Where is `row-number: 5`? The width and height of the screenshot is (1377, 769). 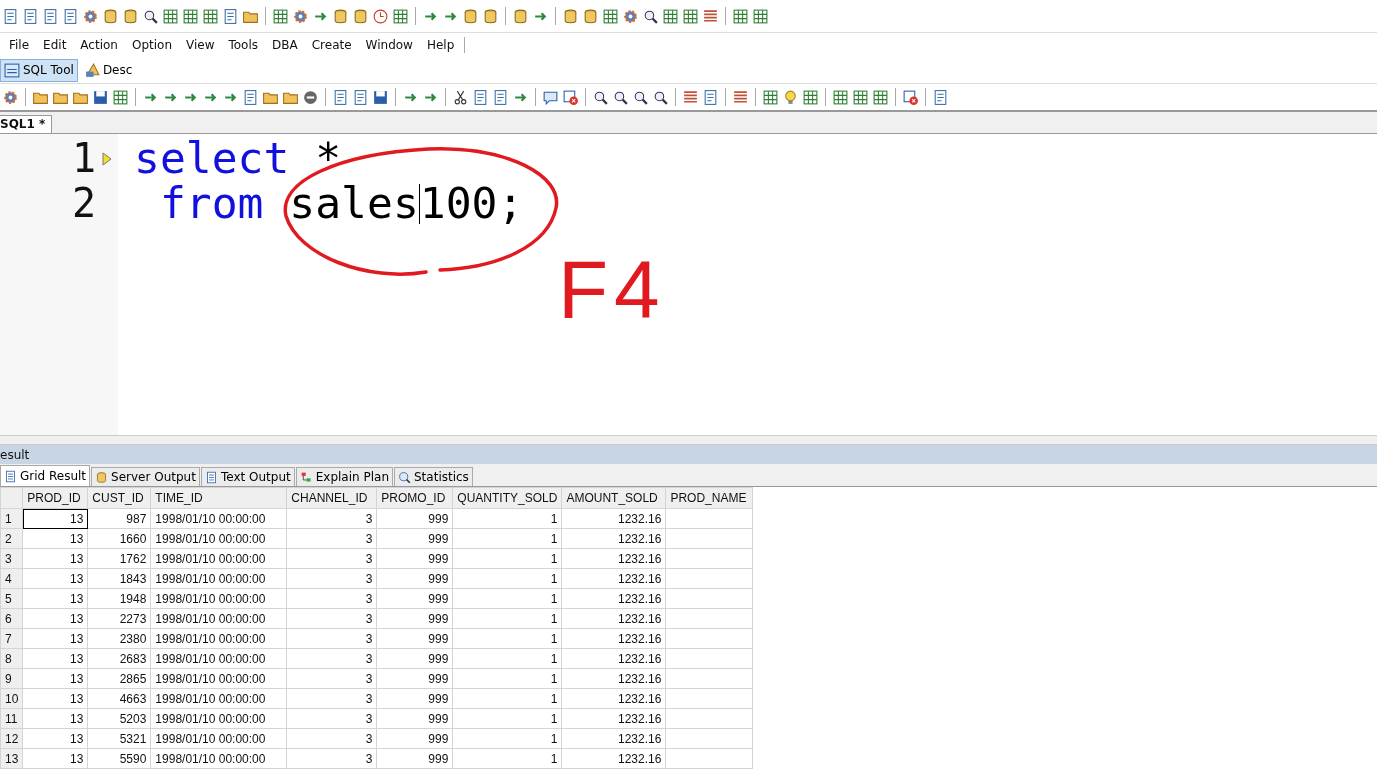
row-number: 5 is located at coordinates (11, 598).